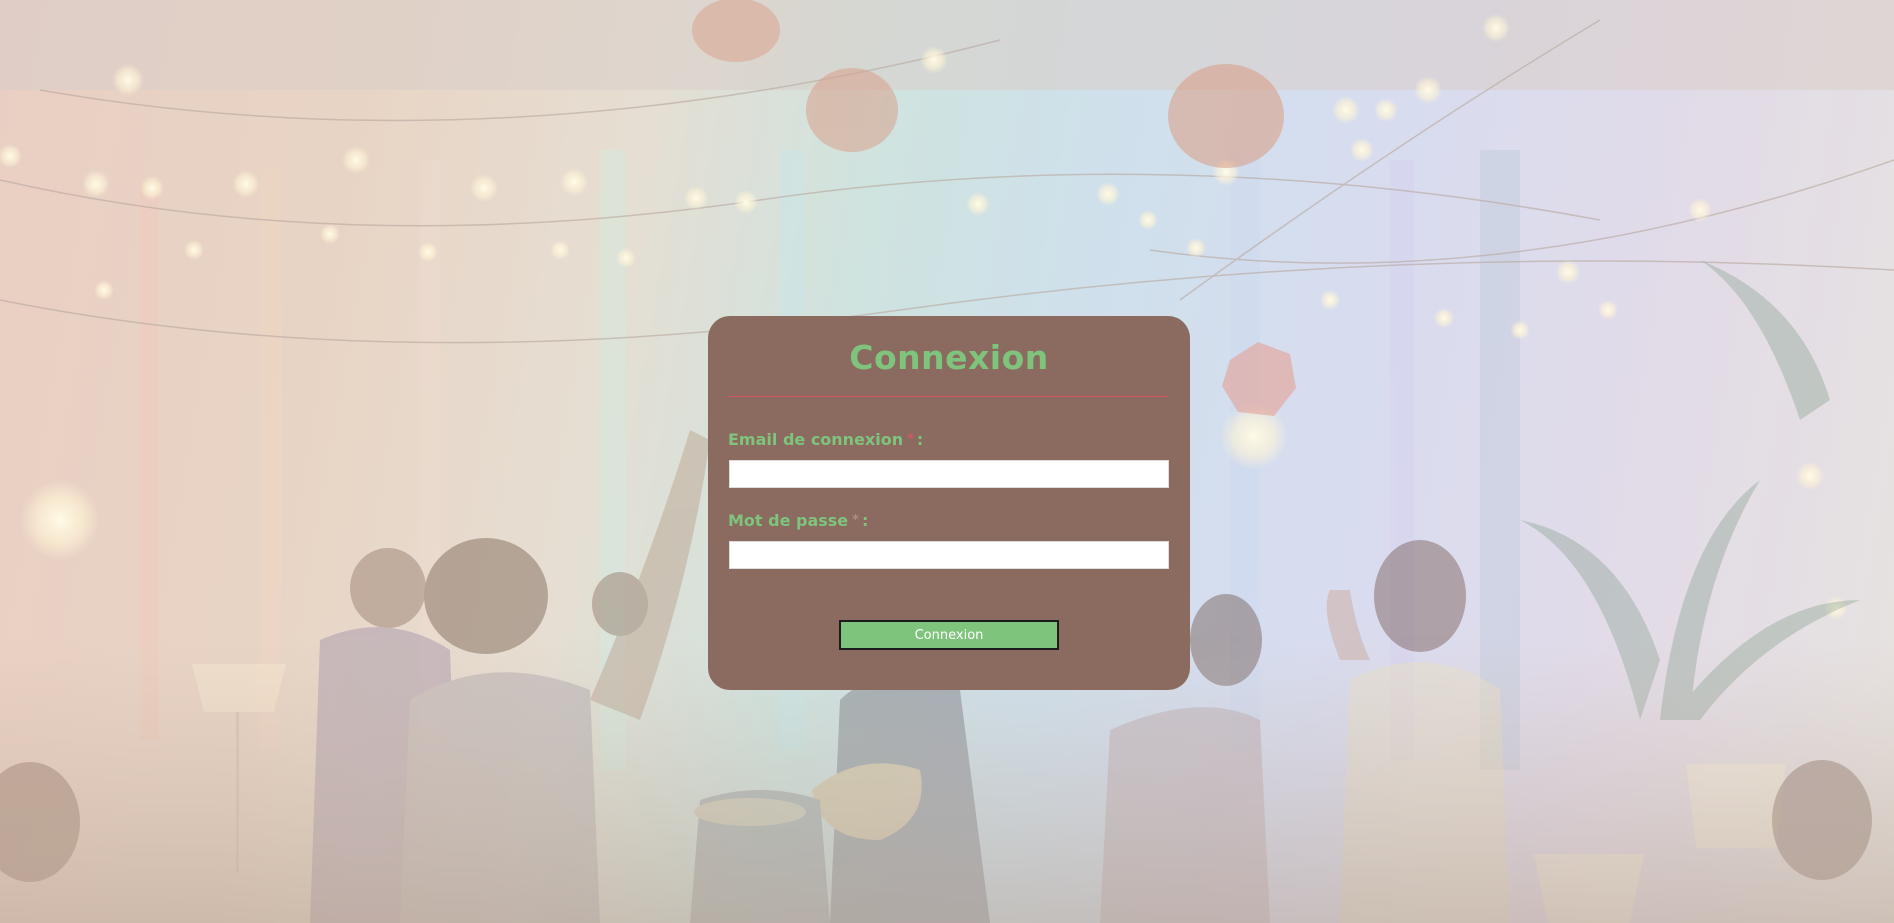 This screenshot has width=1894, height=923. I want to click on email-required-mark: *, so click(910, 439).